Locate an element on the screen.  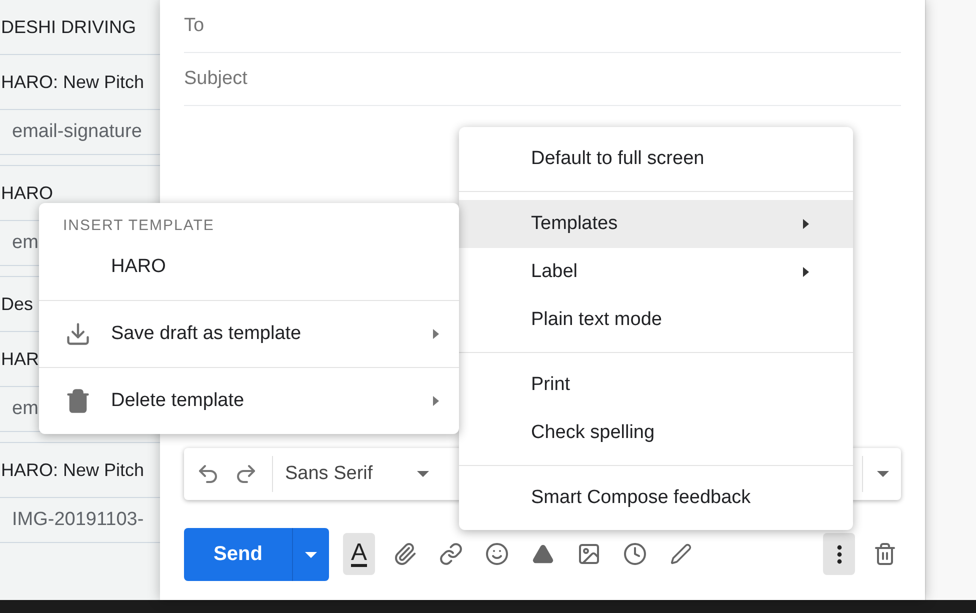
menu-item: HARO is located at coordinates (249, 267).